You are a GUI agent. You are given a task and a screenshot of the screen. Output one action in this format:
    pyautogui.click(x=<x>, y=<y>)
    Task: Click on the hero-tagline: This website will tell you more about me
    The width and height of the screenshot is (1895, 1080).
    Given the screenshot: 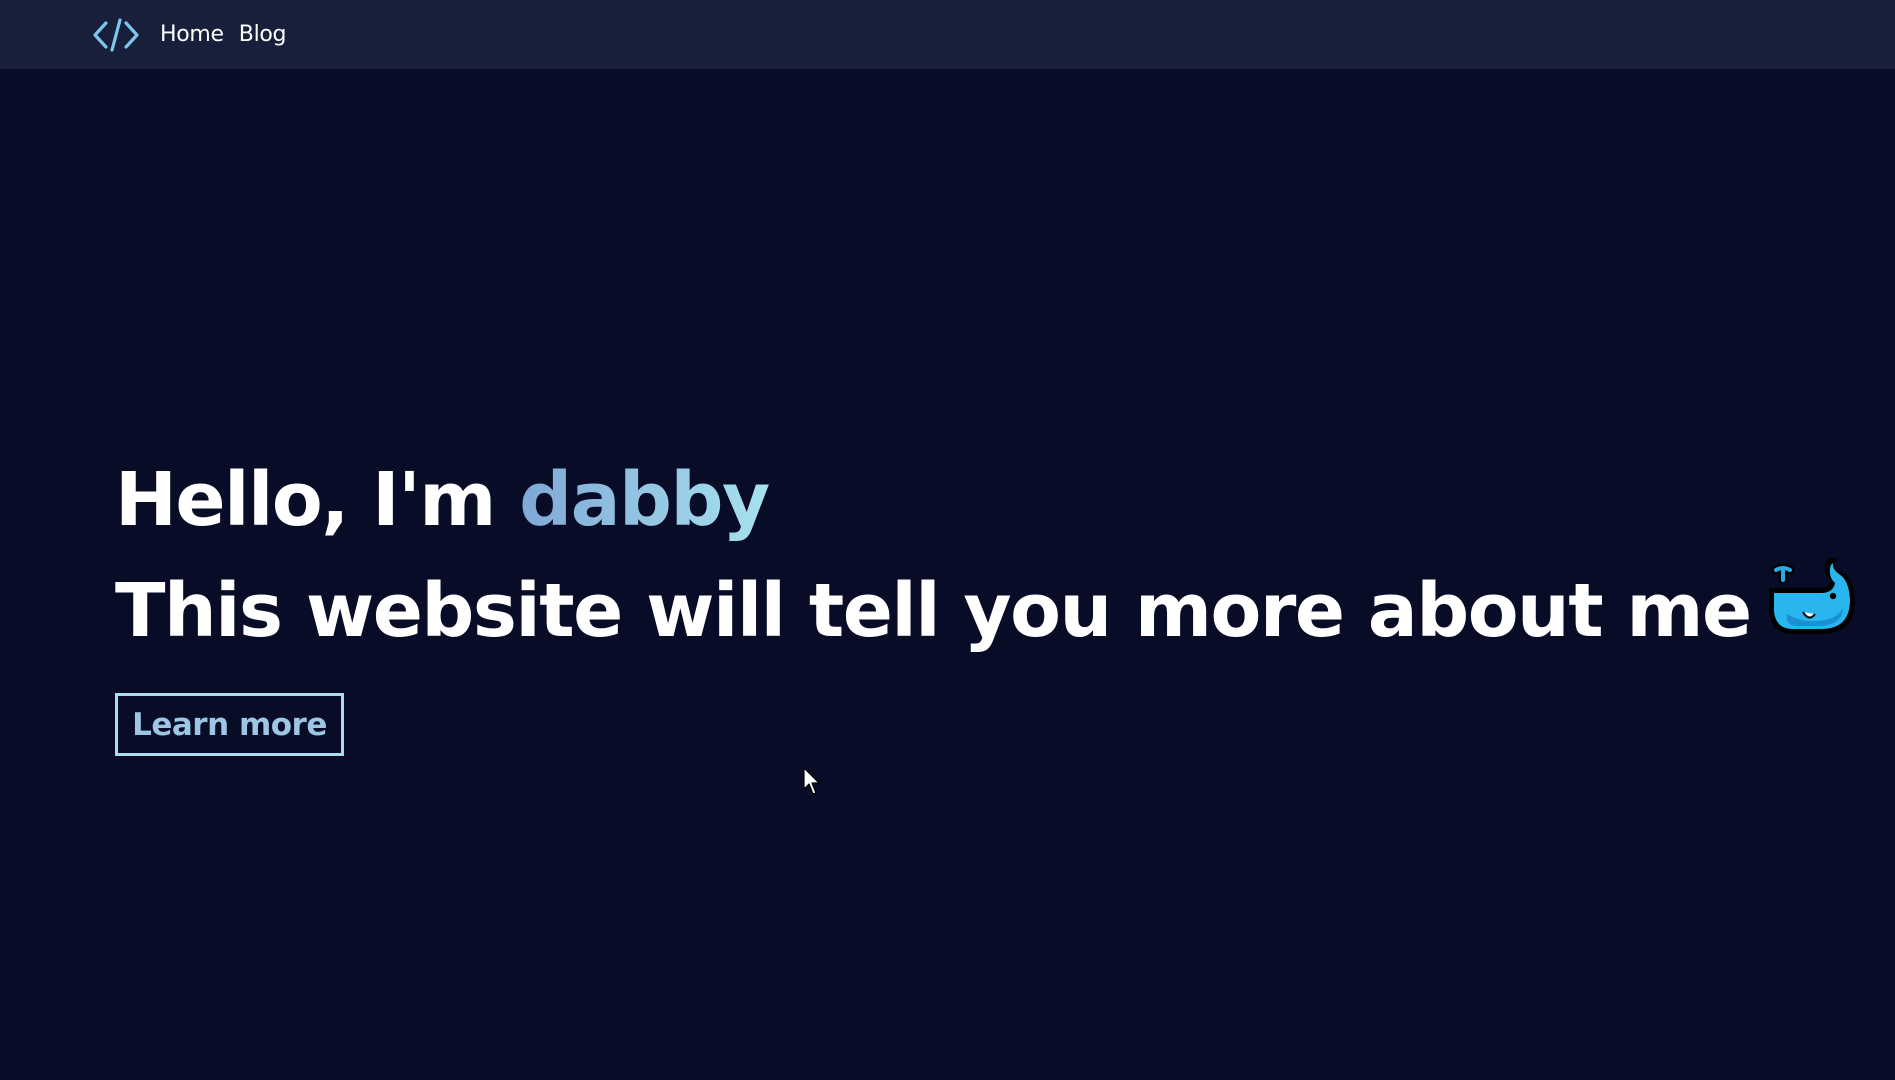 What is the action you would take?
    pyautogui.click(x=989, y=605)
    